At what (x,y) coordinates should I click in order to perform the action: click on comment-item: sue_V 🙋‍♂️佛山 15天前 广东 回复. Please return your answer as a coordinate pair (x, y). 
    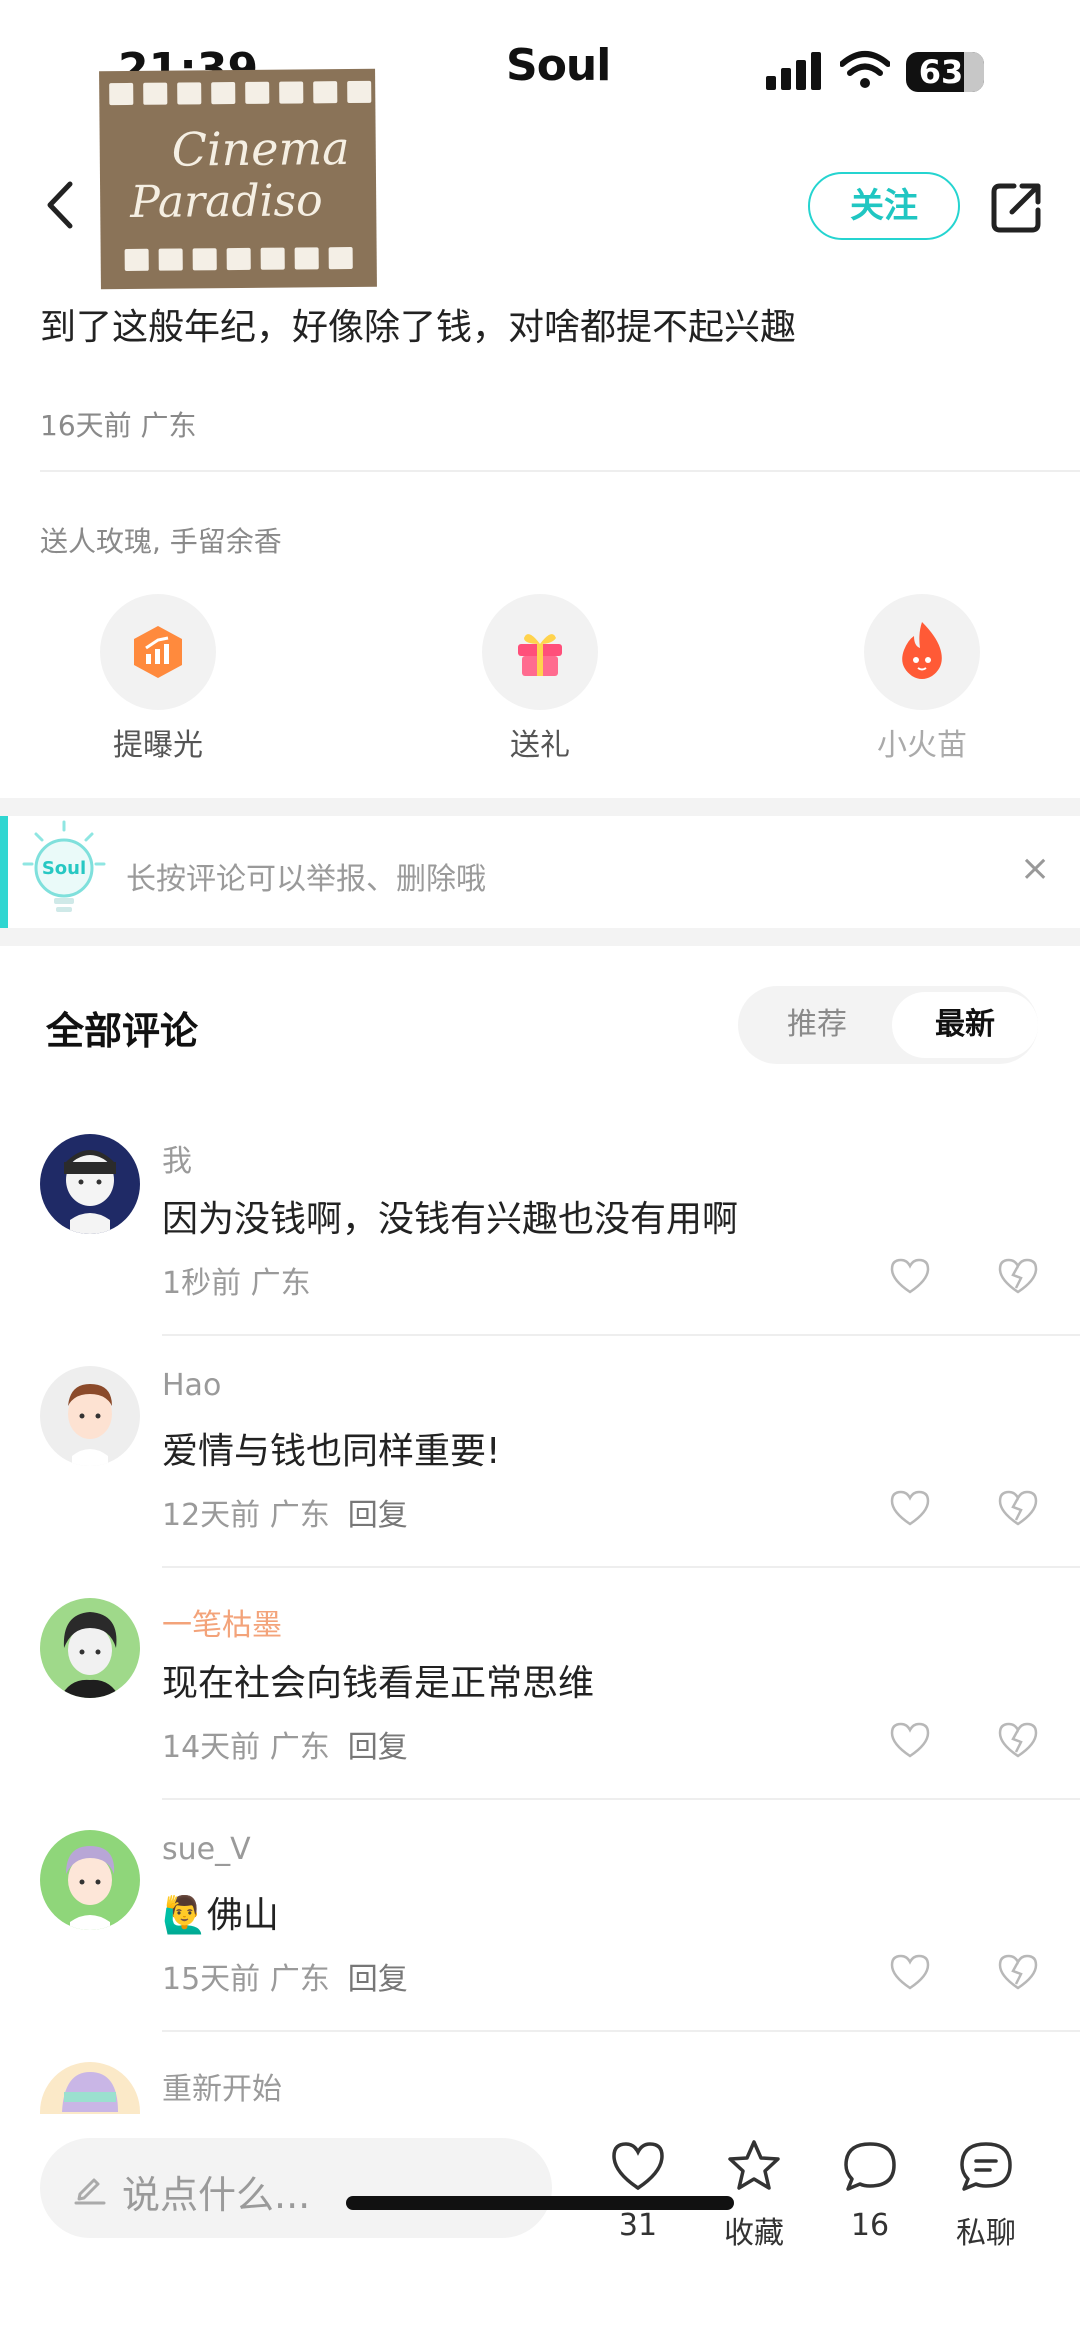
    Looking at the image, I should click on (540, 1946).